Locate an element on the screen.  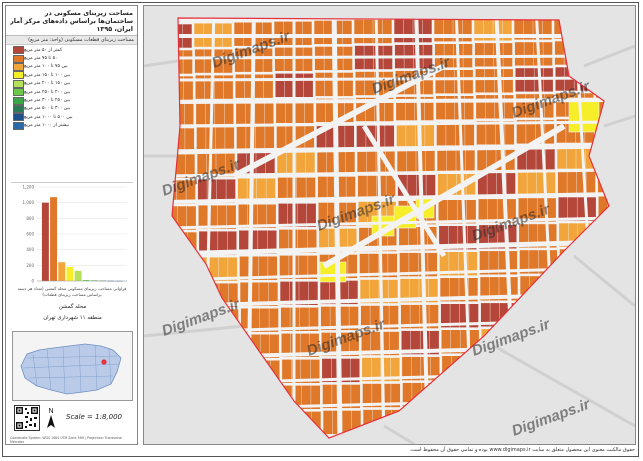
legend-label: بین ۱۵۰ تا ۲۰۰ متر مربع is located at coordinates (47, 84).